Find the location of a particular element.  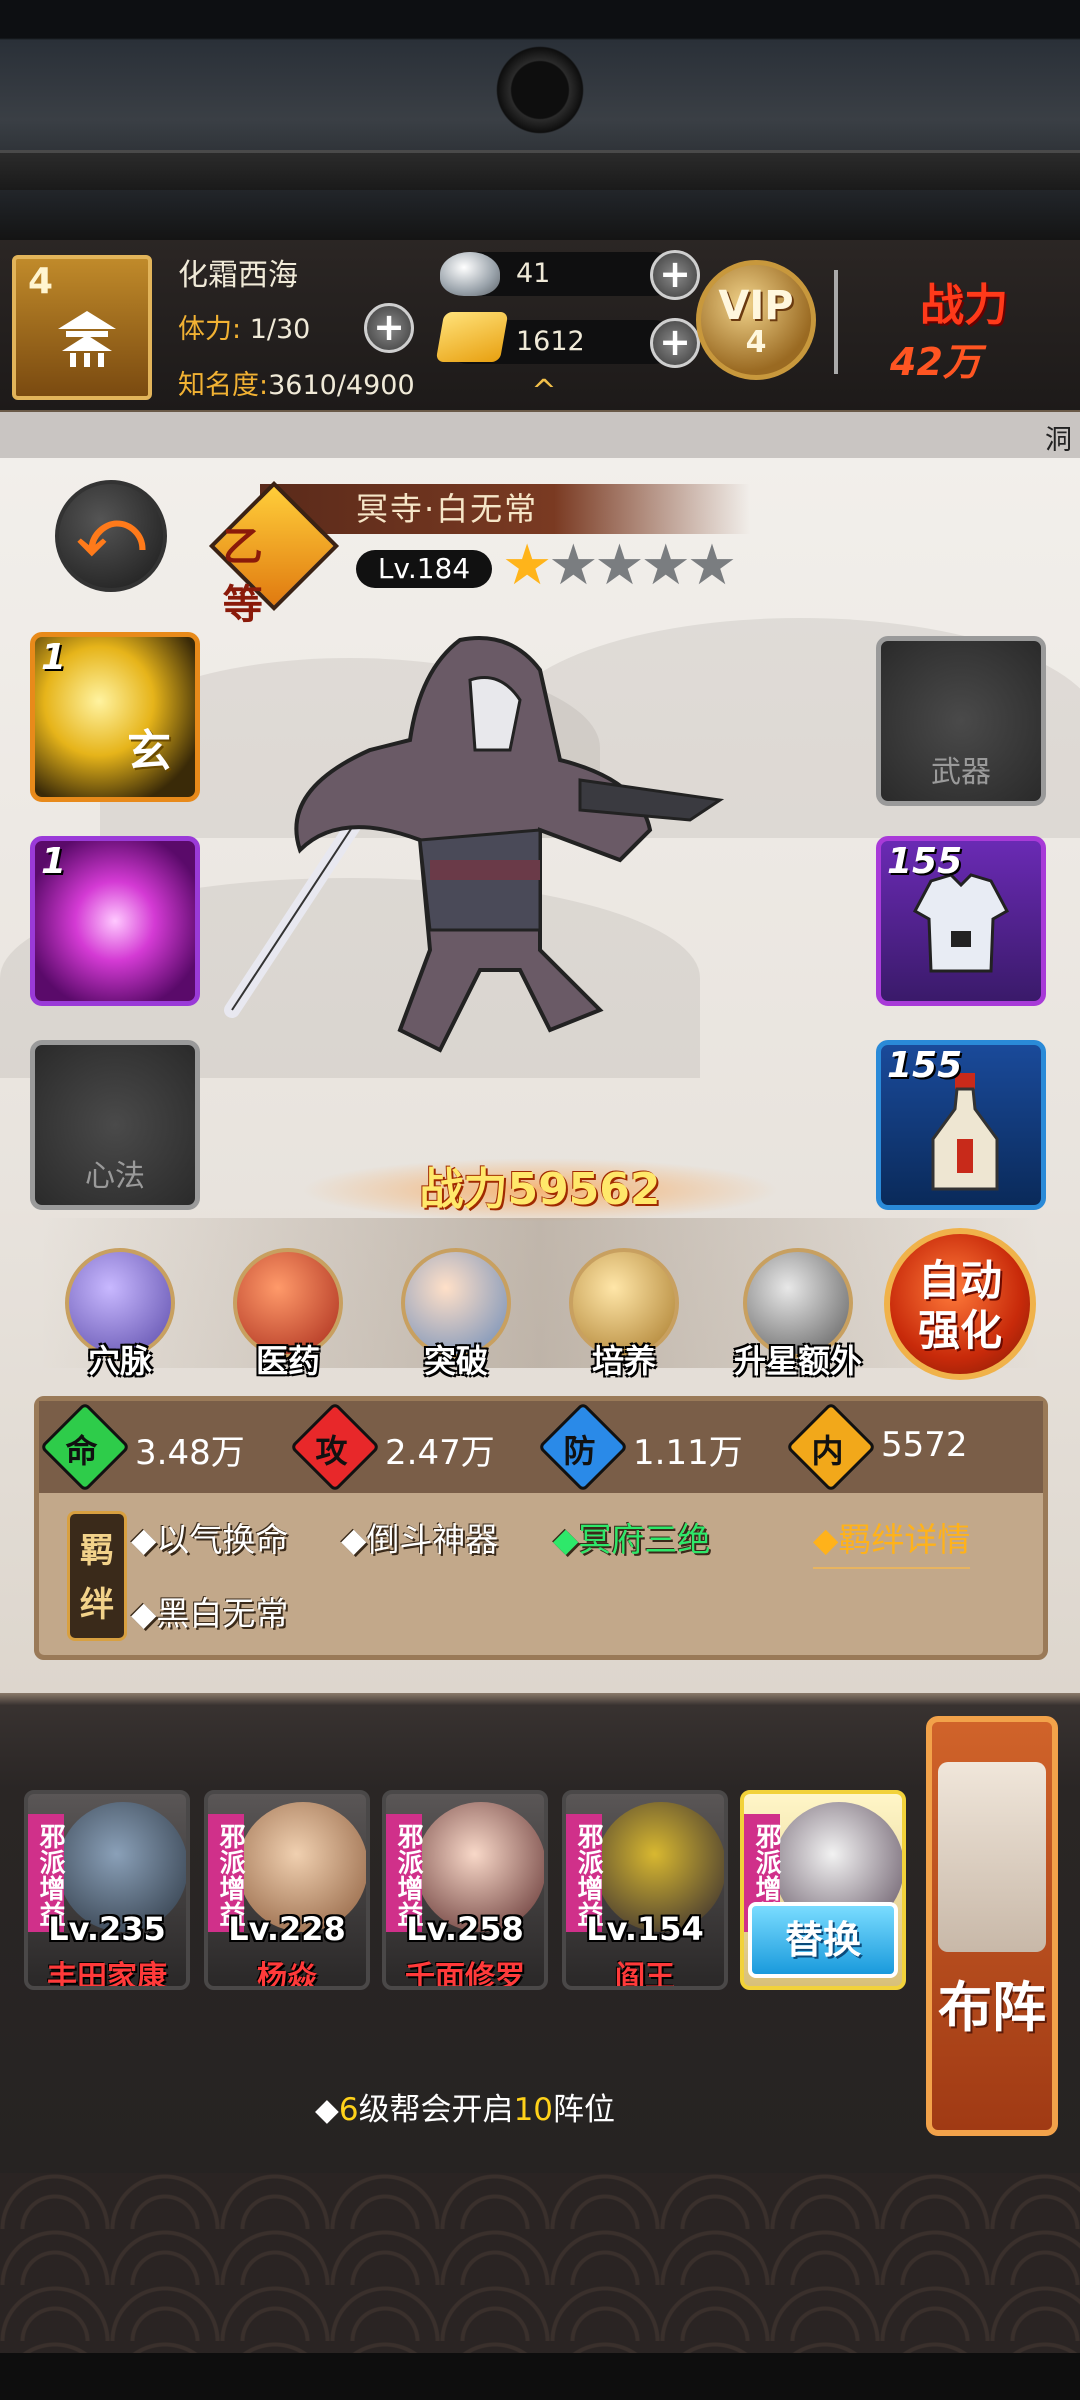

roof-ridge is located at coordinates (540, 170).